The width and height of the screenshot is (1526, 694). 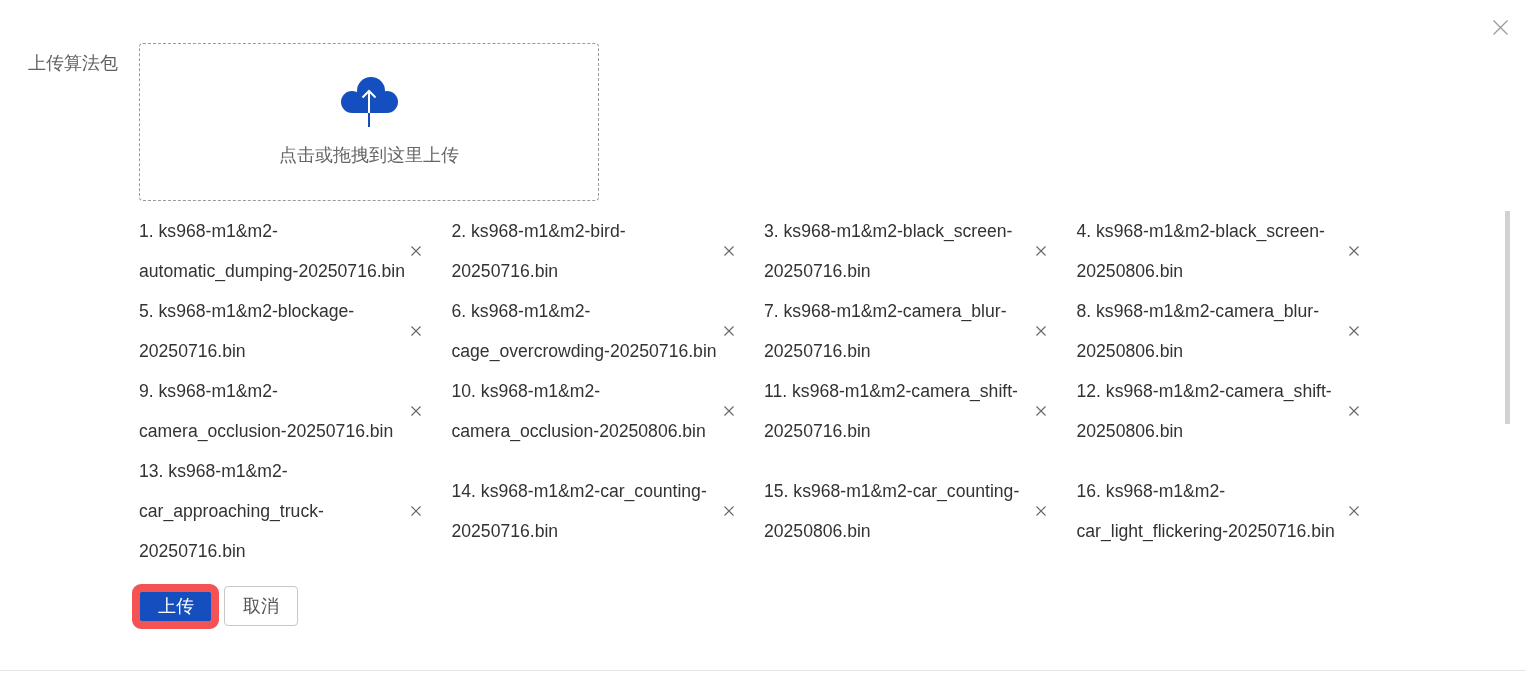 What do you see at coordinates (73, 63) in the screenshot?
I see `field-label: 上传算法包` at bounding box center [73, 63].